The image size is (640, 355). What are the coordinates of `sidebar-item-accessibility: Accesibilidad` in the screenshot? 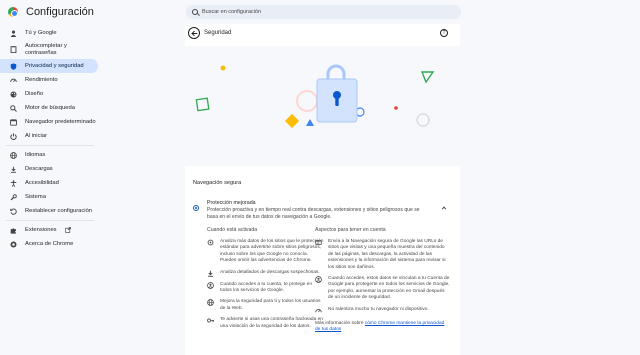 It's located at (49, 183).